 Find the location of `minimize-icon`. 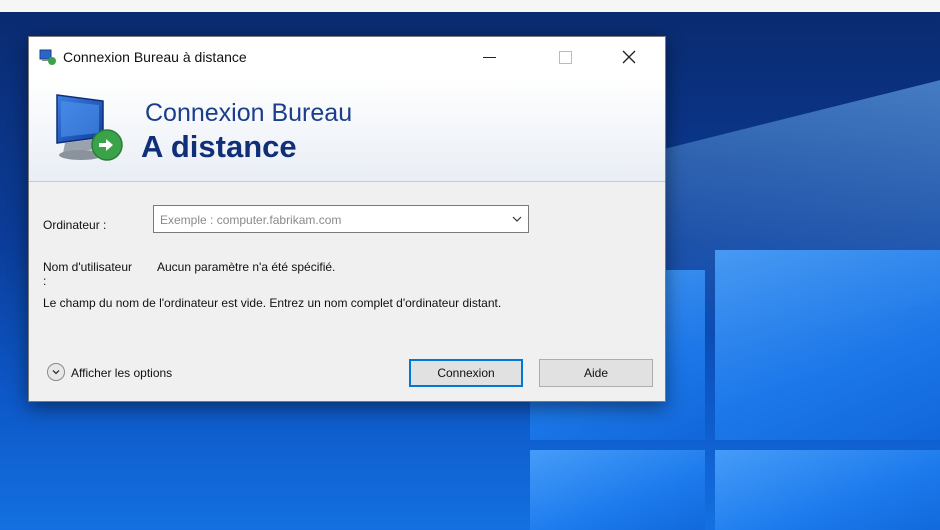

minimize-icon is located at coordinates (489, 57).